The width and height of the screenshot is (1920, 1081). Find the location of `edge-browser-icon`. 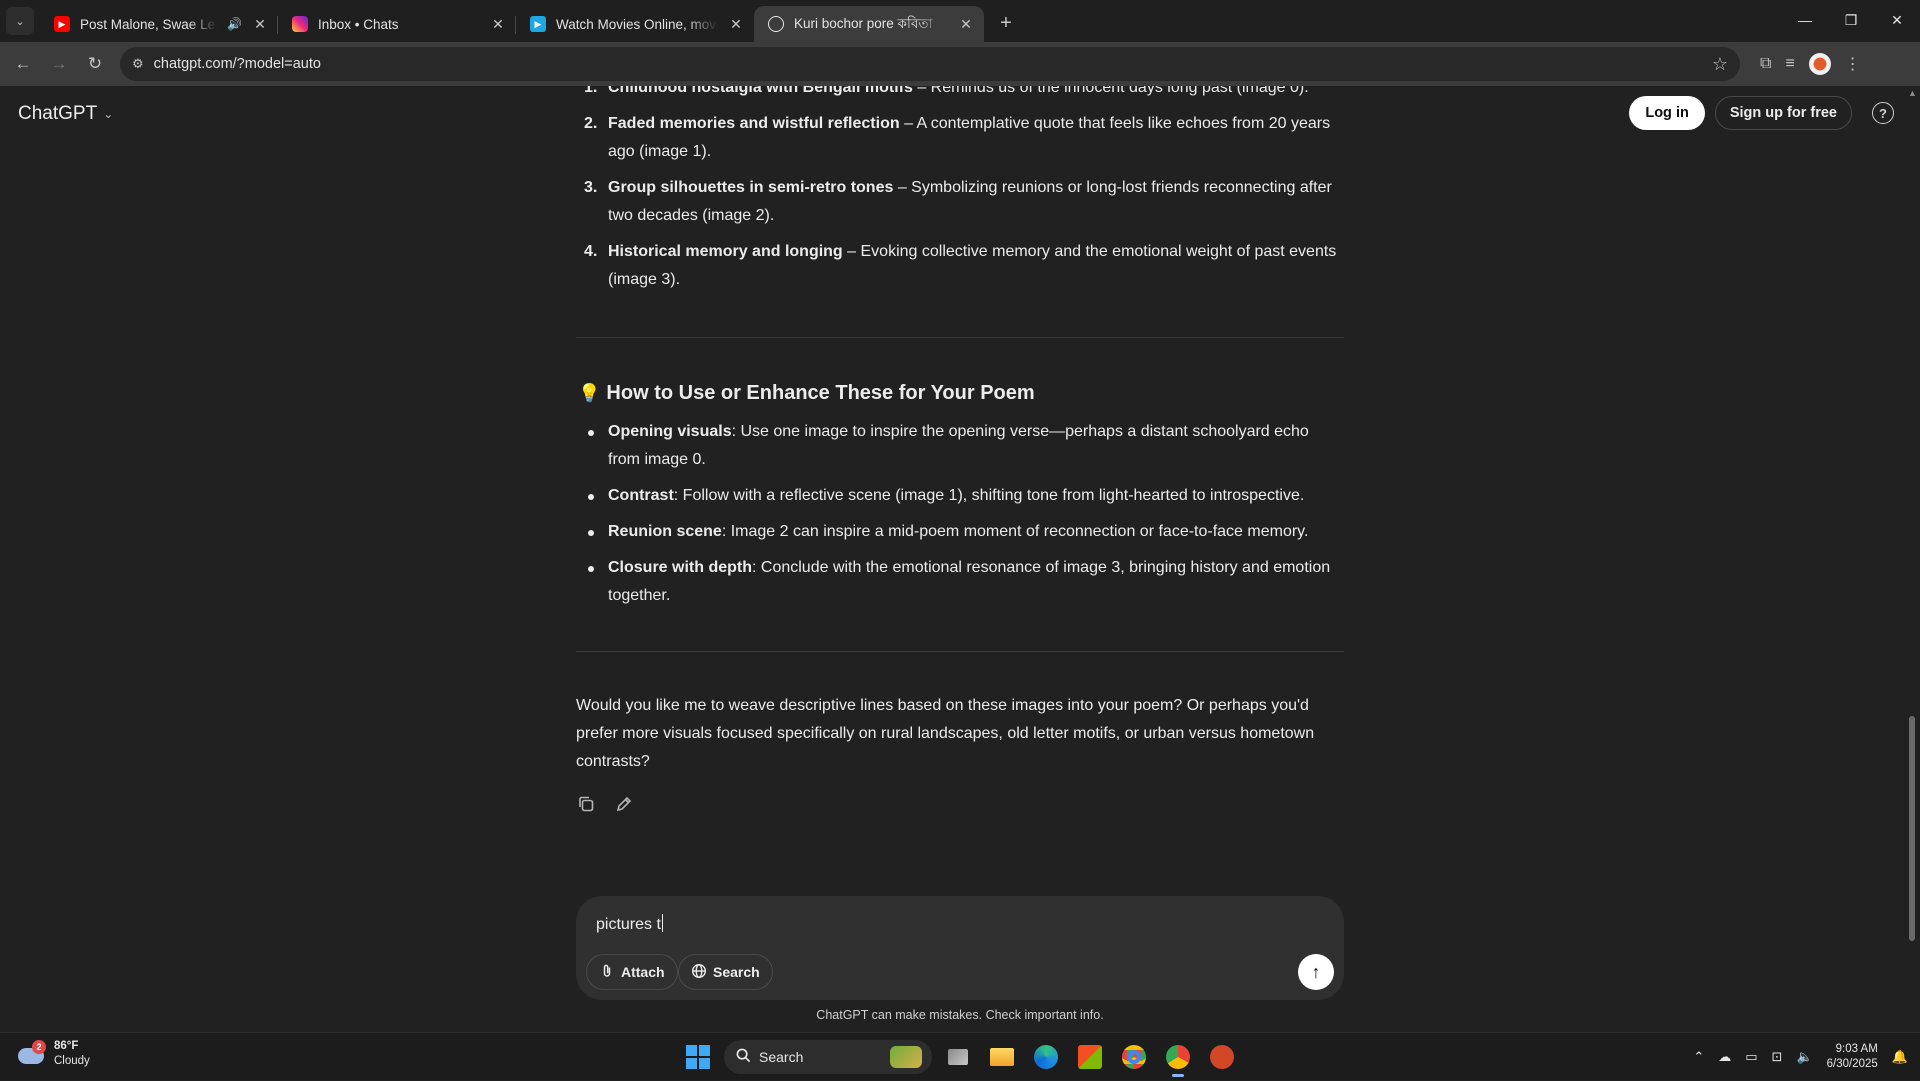

edge-browser-icon is located at coordinates (1046, 1057).